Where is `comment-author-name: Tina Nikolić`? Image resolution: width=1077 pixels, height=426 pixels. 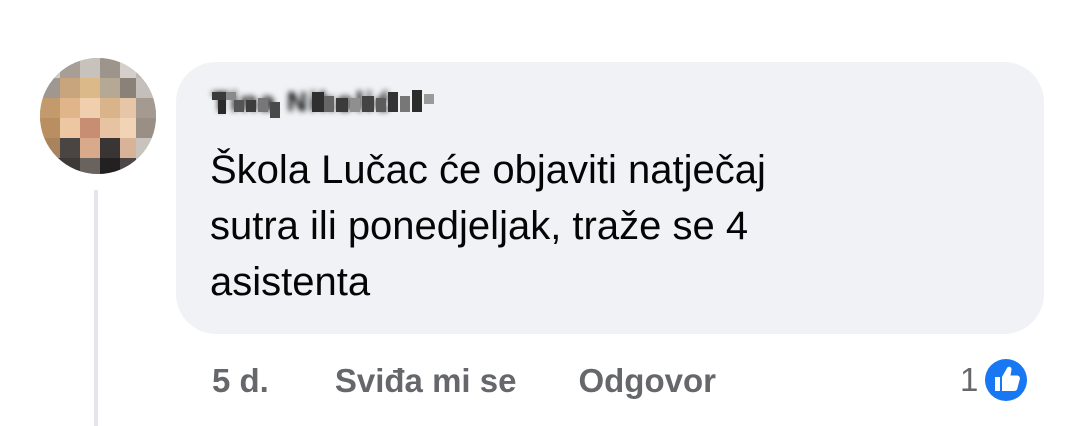 comment-author-name: Tina Nikolić is located at coordinates (332, 106).